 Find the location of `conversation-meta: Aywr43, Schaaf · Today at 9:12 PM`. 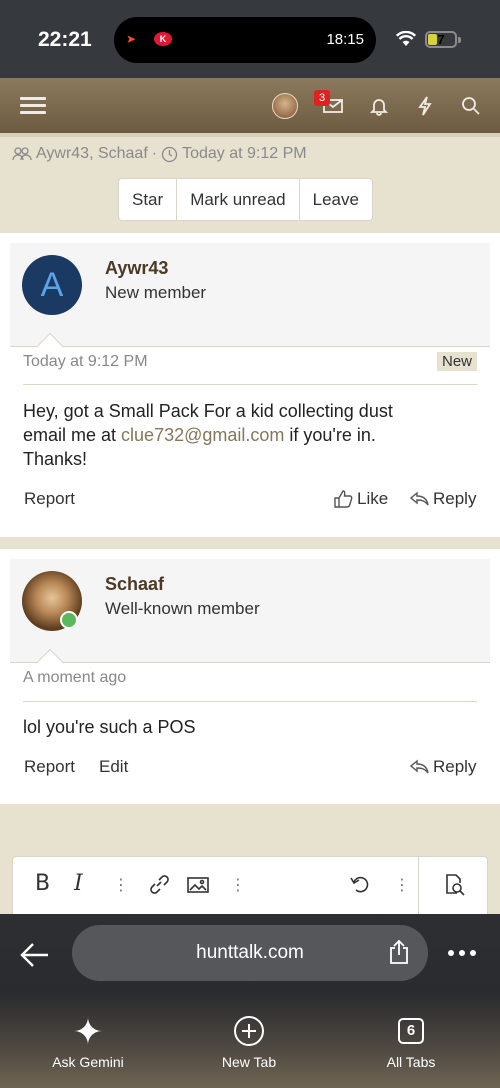

conversation-meta: Aywr43, Schaaf · Today at 9:12 PM is located at coordinates (159, 154).